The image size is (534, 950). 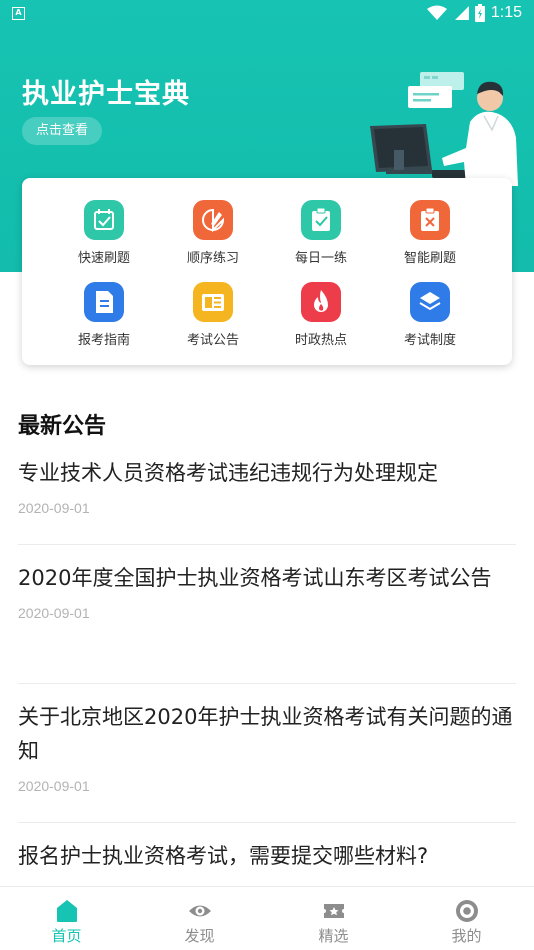 What do you see at coordinates (66, 936) in the screenshot?
I see `tab-label: 首页` at bounding box center [66, 936].